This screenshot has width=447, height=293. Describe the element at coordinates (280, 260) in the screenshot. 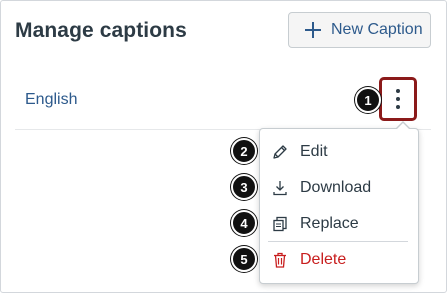

I see `trash-icon` at that location.